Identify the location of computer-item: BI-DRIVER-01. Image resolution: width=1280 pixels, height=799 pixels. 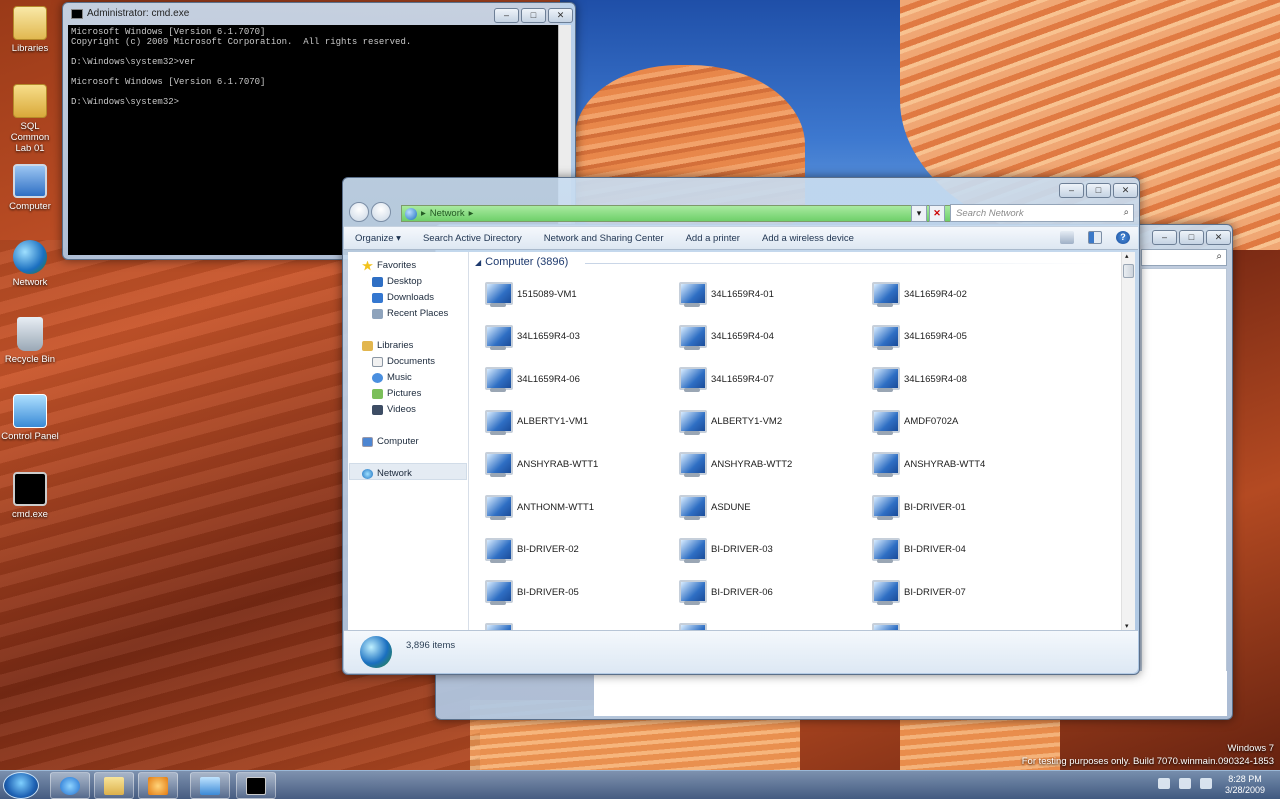
(916, 507).